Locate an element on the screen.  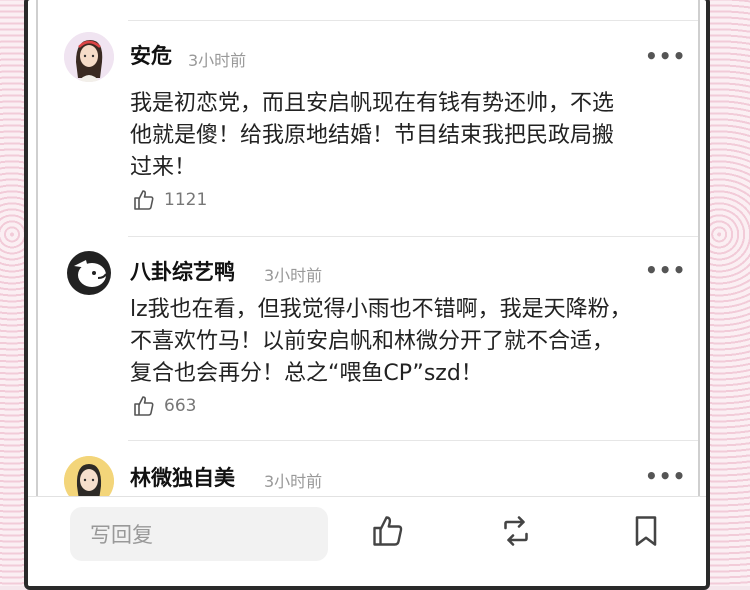
like-count: 663 is located at coordinates (180, 406).